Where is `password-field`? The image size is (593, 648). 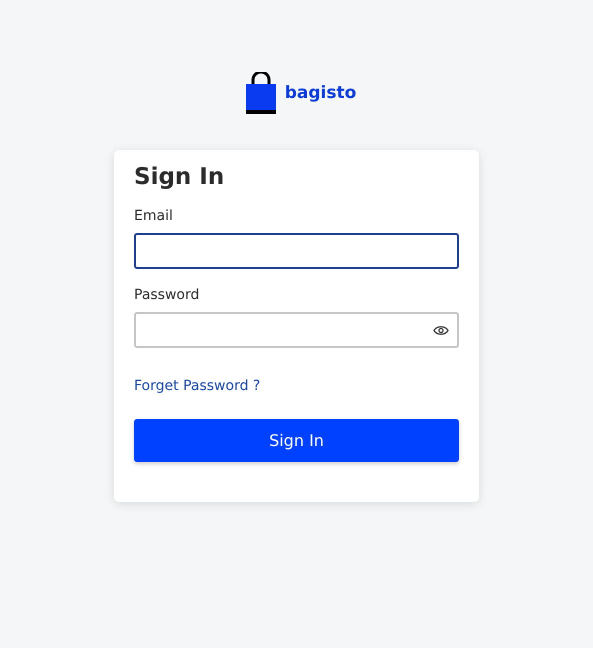 password-field is located at coordinates (296, 330).